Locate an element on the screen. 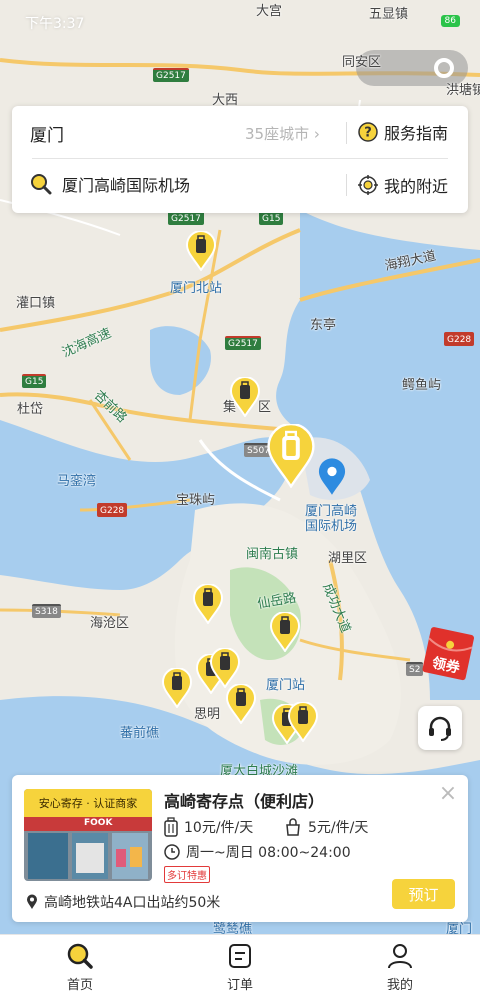  service-guide-label: 服务指南 is located at coordinates (416, 133).